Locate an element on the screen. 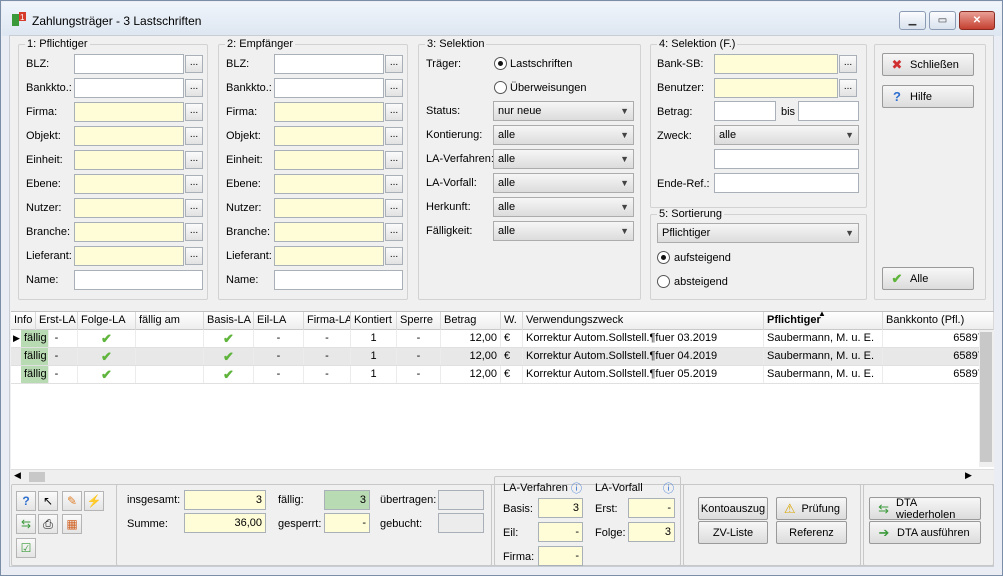 This screenshot has height=576, width=1003. edit-tool-button: ✎ is located at coordinates (72, 501).